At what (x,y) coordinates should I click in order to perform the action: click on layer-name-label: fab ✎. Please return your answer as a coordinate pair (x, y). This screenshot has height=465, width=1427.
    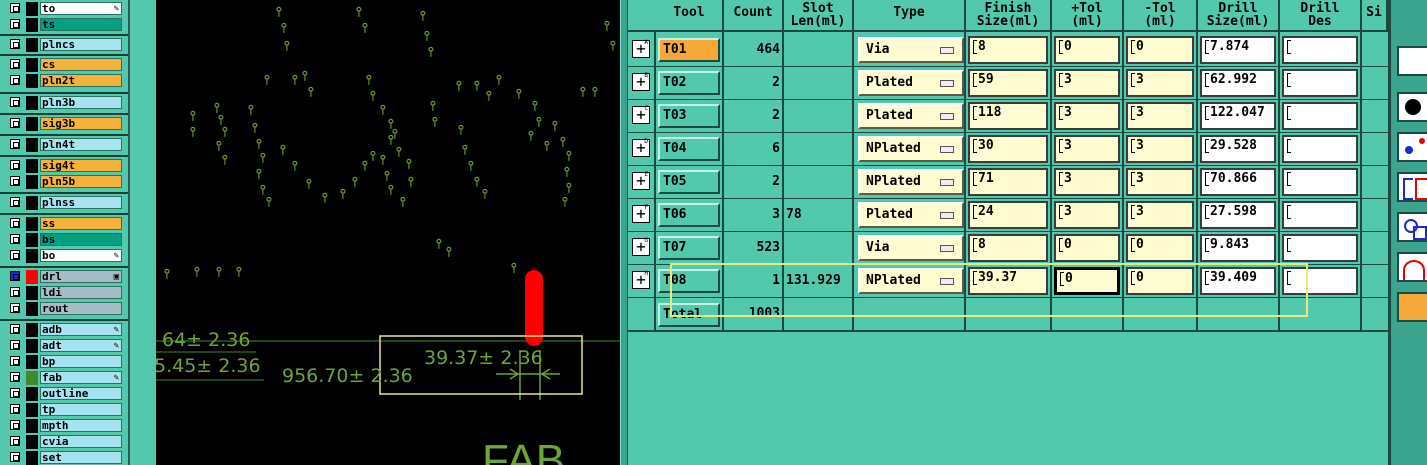
    Looking at the image, I should click on (81, 377).